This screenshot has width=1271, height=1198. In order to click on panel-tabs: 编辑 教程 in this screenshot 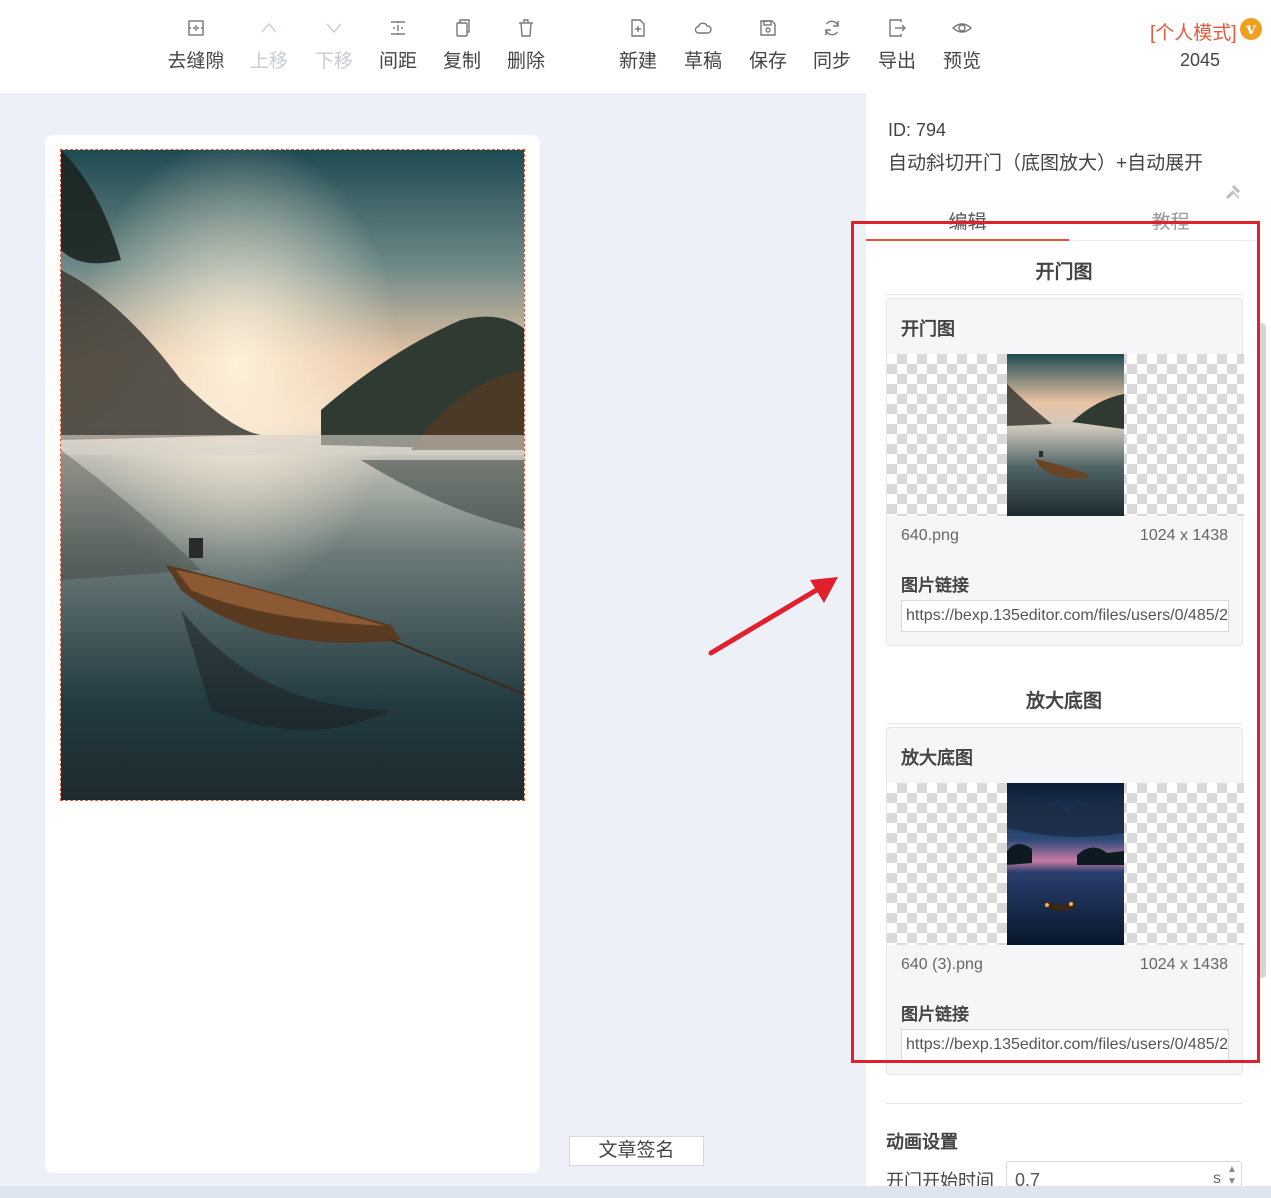, I will do `click(1062, 220)`.